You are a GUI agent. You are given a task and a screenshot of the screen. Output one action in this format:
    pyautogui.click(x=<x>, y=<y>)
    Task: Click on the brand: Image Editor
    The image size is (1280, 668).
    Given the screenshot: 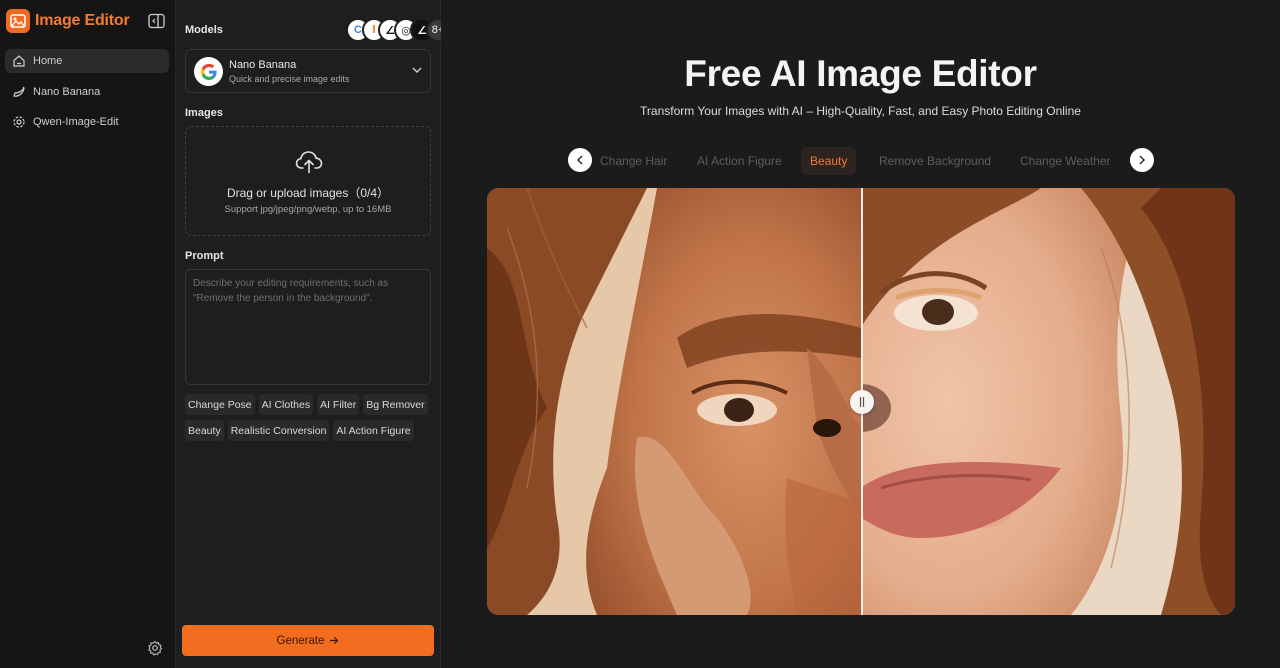 What is the action you would take?
    pyautogui.click(x=68, y=21)
    